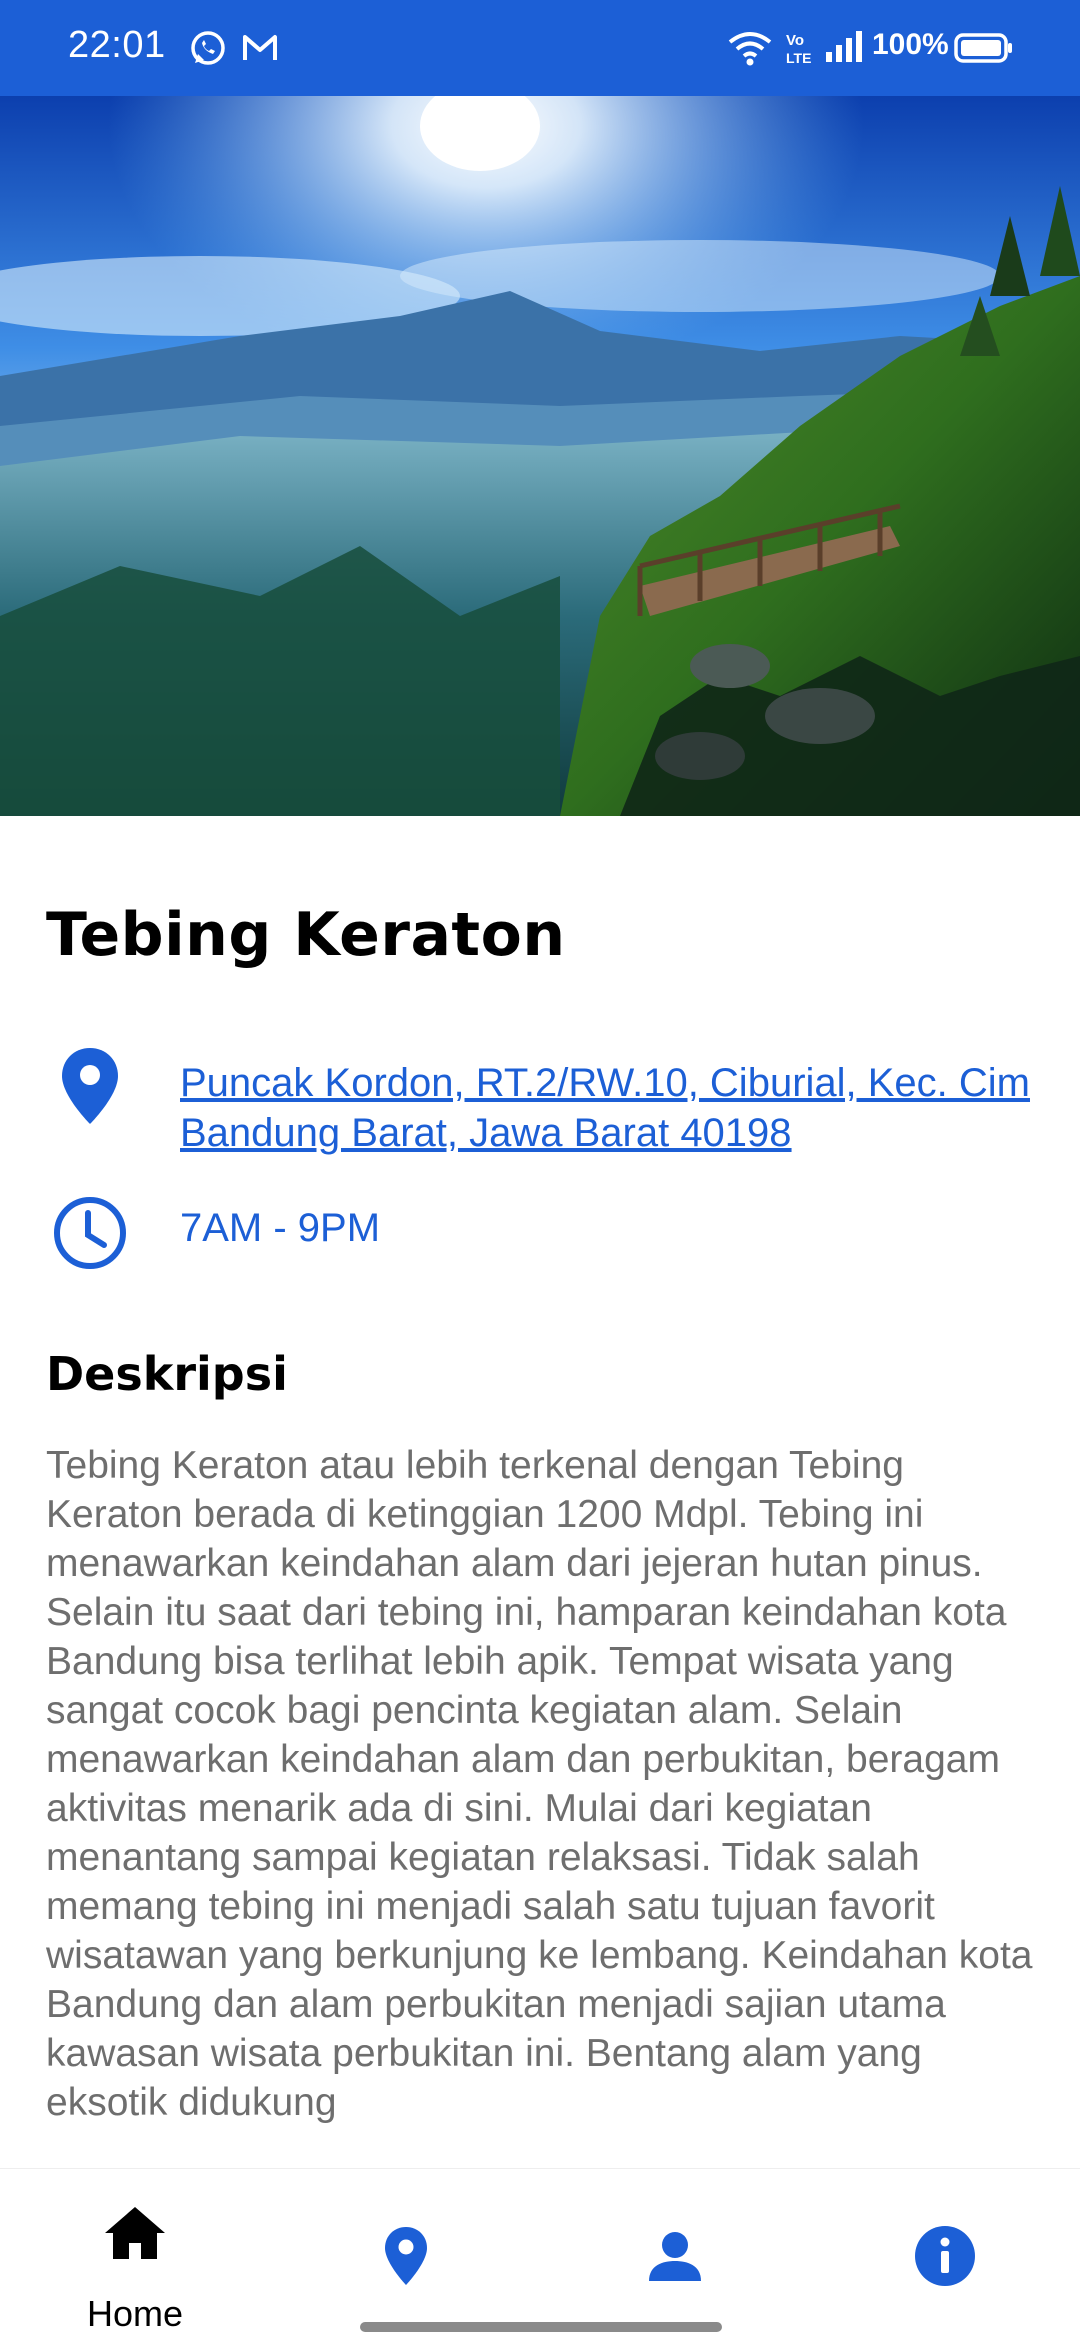 The height and width of the screenshot is (2341, 1080). Describe the element at coordinates (167, 1374) in the screenshot. I see `description-heading: Deskripsi` at that location.